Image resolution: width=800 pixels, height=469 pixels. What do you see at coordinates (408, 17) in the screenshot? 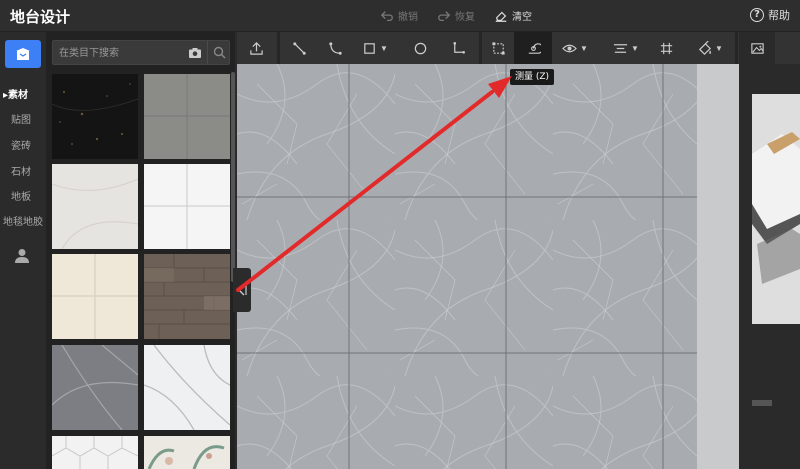
I see `undo-label: 撤销` at bounding box center [408, 17].